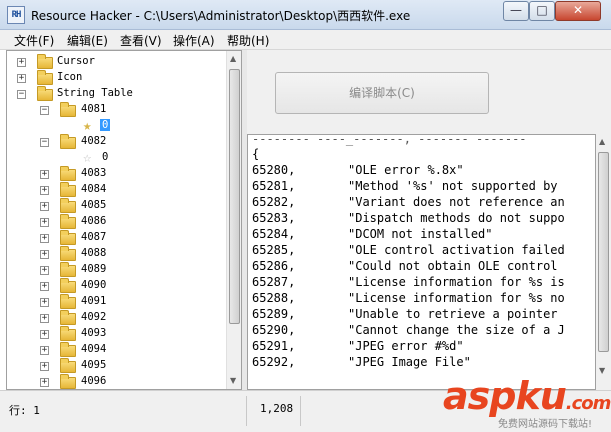  Describe the element at coordinates (456, 298) in the screenshot. I see `string-value: "License information for %s no` at that location.